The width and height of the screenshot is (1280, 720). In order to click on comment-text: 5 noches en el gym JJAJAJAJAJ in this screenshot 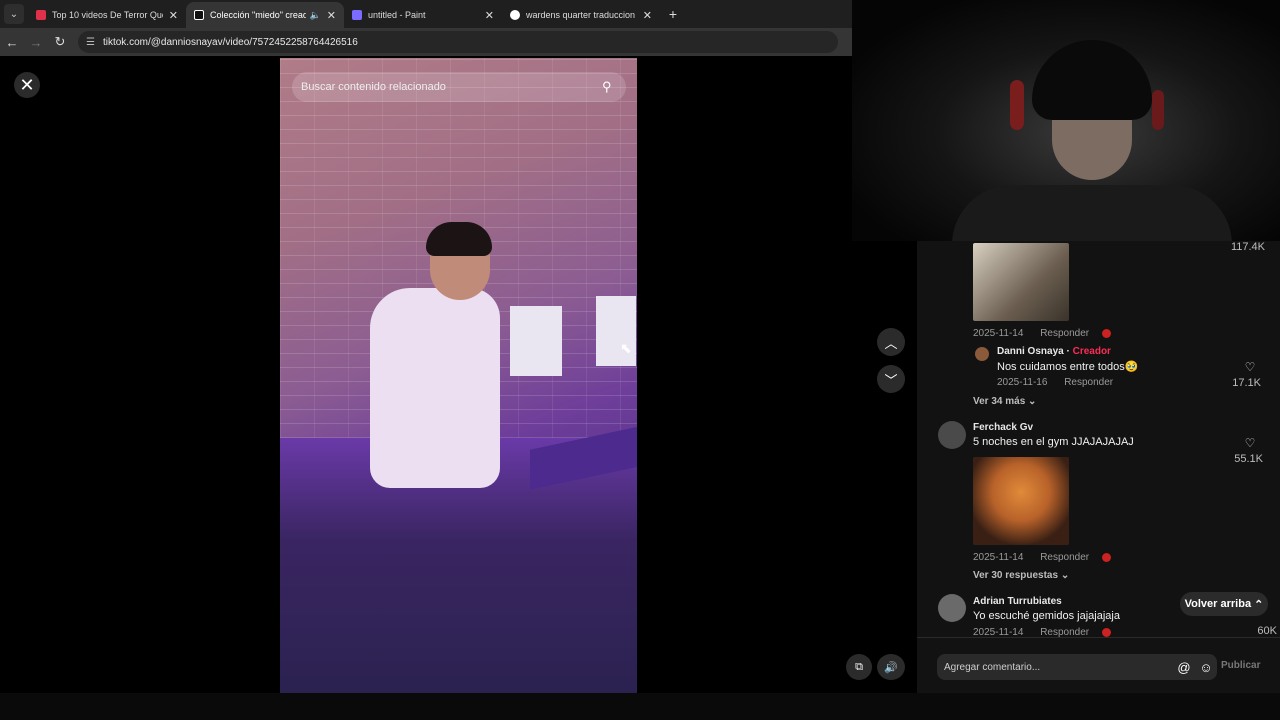, I will do `click(1053, 442)`.